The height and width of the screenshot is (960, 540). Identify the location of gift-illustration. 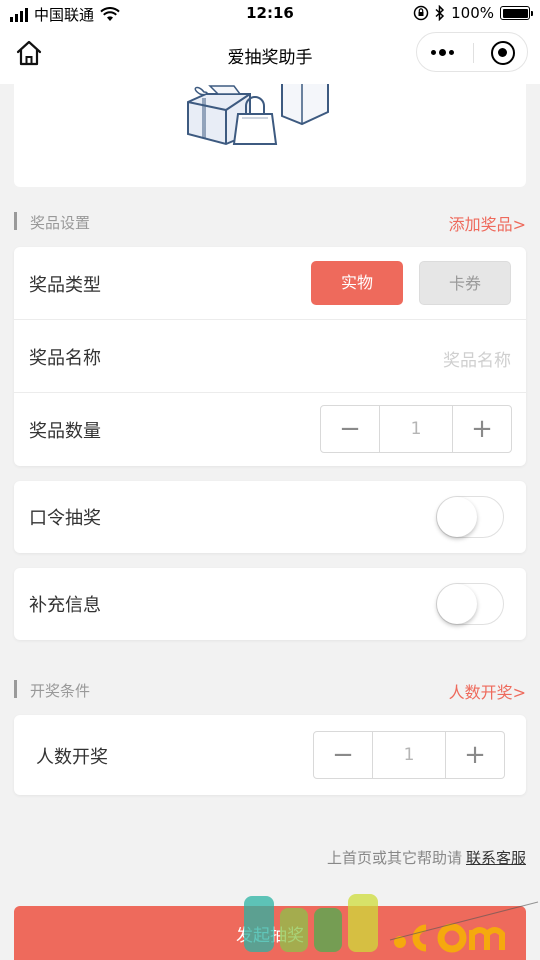
(258, 115).